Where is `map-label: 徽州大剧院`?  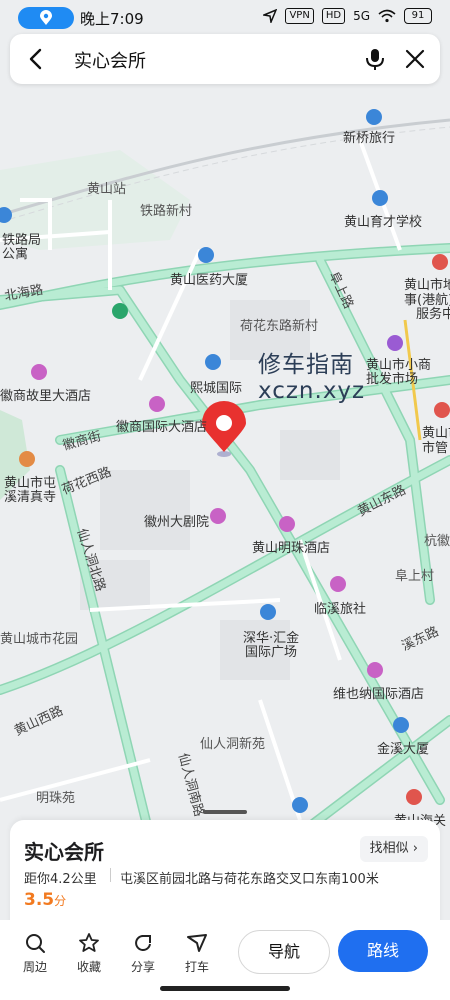
map-label: 徽州大剧院 is located at coordinates (176, 520).